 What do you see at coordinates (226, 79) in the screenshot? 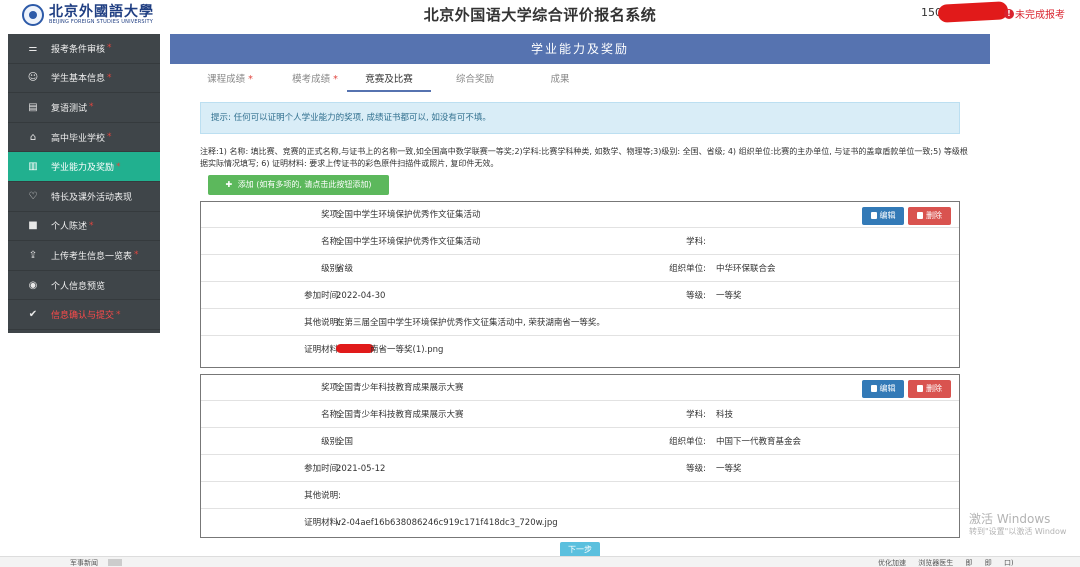
I see `tab-label: 课程成绩` at bounding box center [226, 79].